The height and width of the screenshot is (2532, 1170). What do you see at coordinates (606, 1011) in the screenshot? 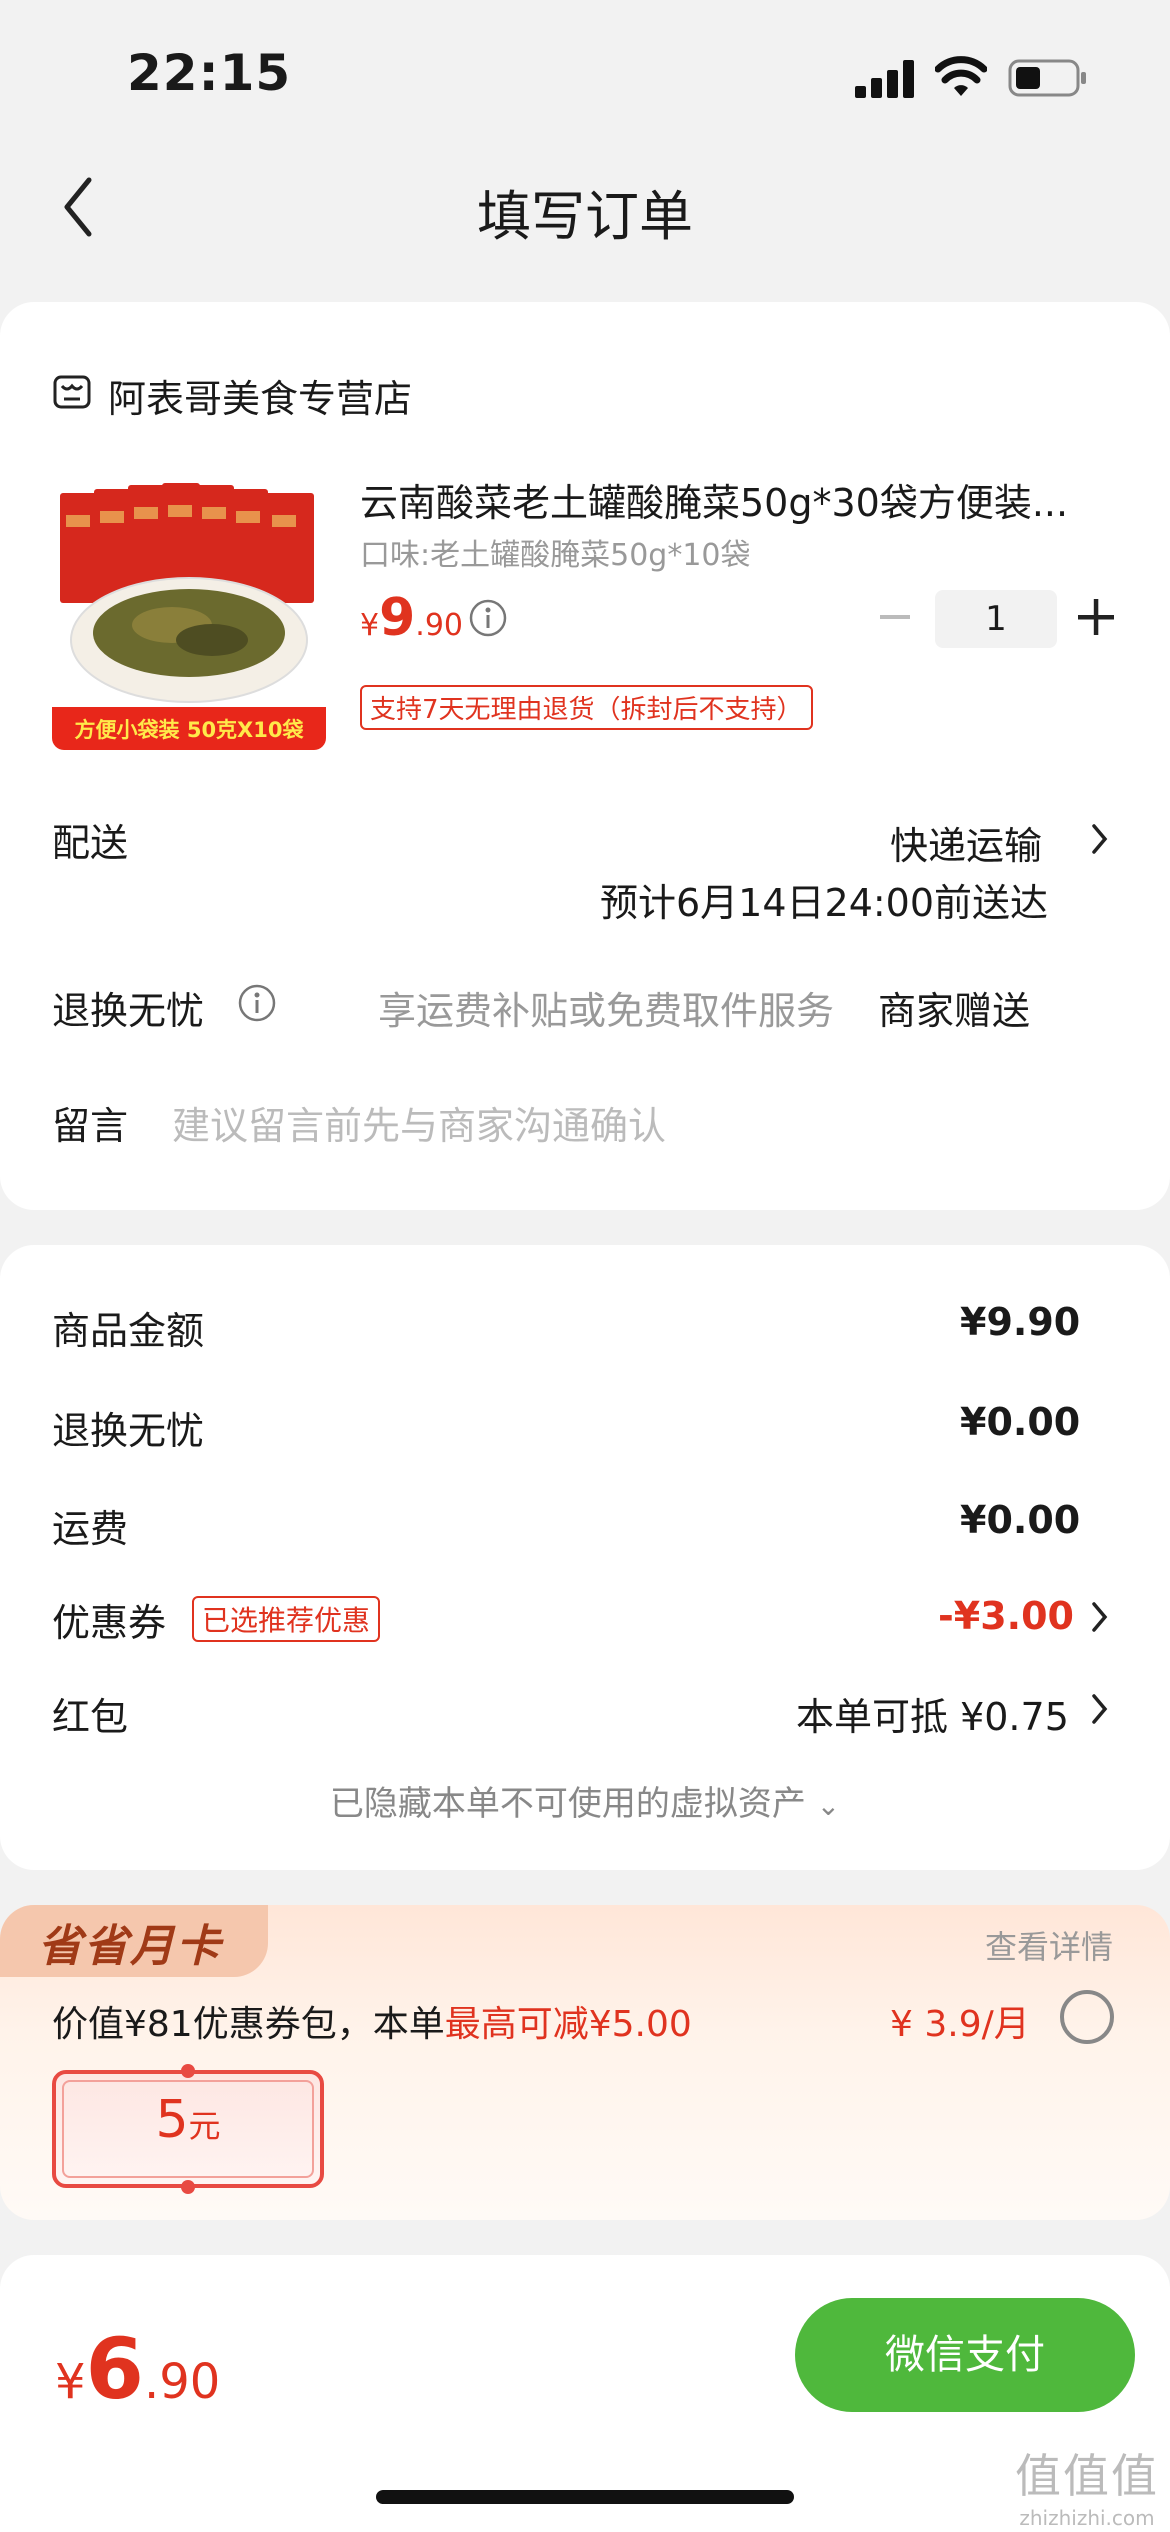
I see `worry-free-desc: 享运费补贴或免费取件服务` at bounding box center [606, 1011].